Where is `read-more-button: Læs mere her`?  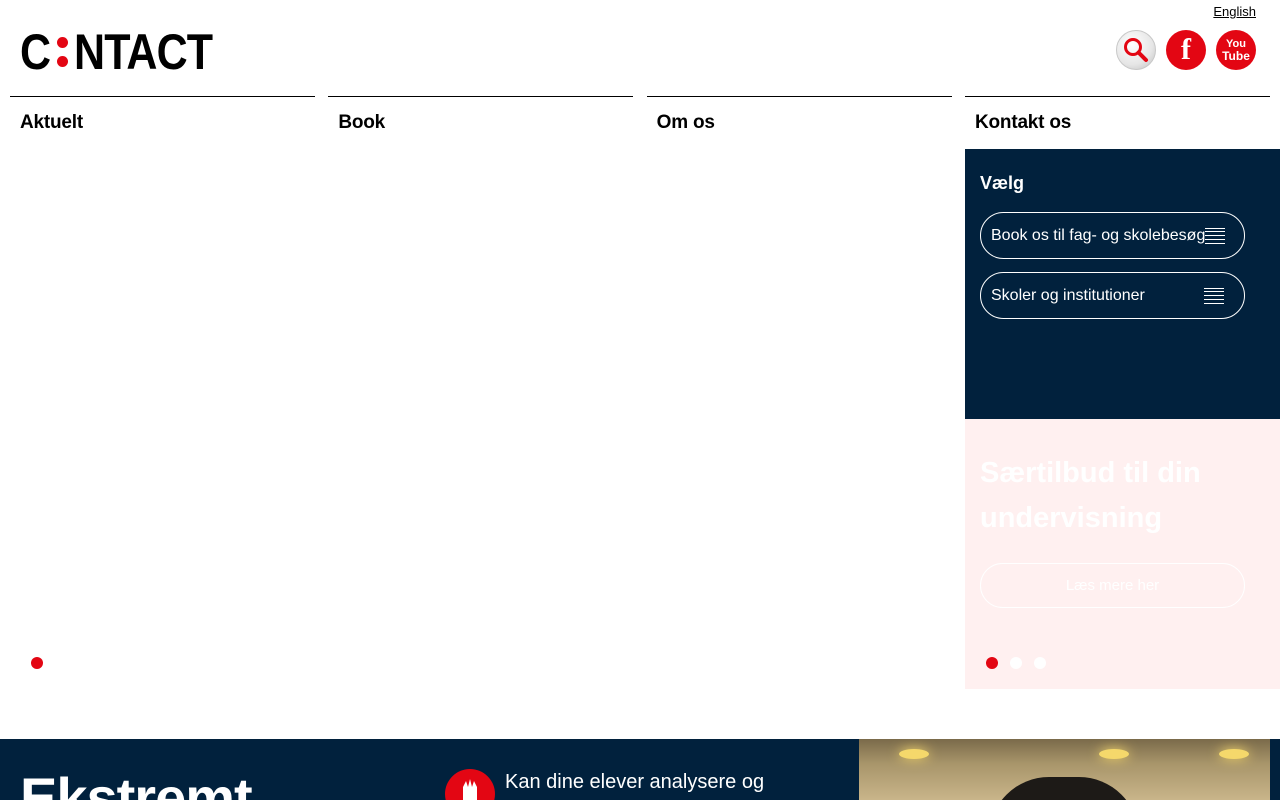
read-more-button: Læs mere her is located at coordinates (1112, 585).